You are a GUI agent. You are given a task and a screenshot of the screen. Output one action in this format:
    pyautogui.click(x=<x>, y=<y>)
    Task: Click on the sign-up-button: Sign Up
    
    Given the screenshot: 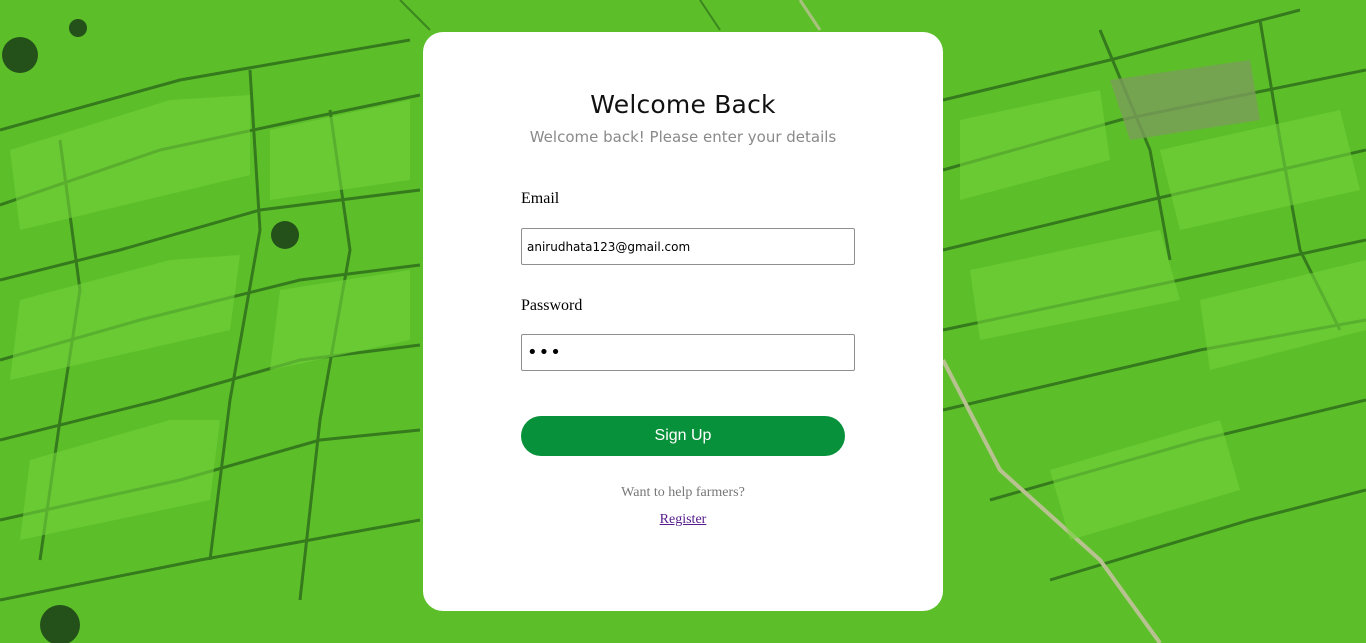 What is the action you would take?
    pyautogui.click(x=683, y=436)
    